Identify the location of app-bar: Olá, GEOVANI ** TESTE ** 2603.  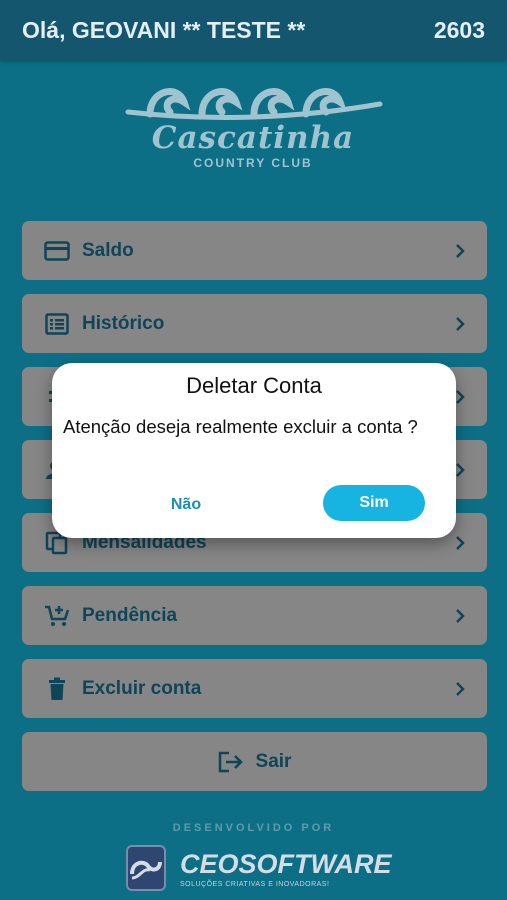
(253, 30).